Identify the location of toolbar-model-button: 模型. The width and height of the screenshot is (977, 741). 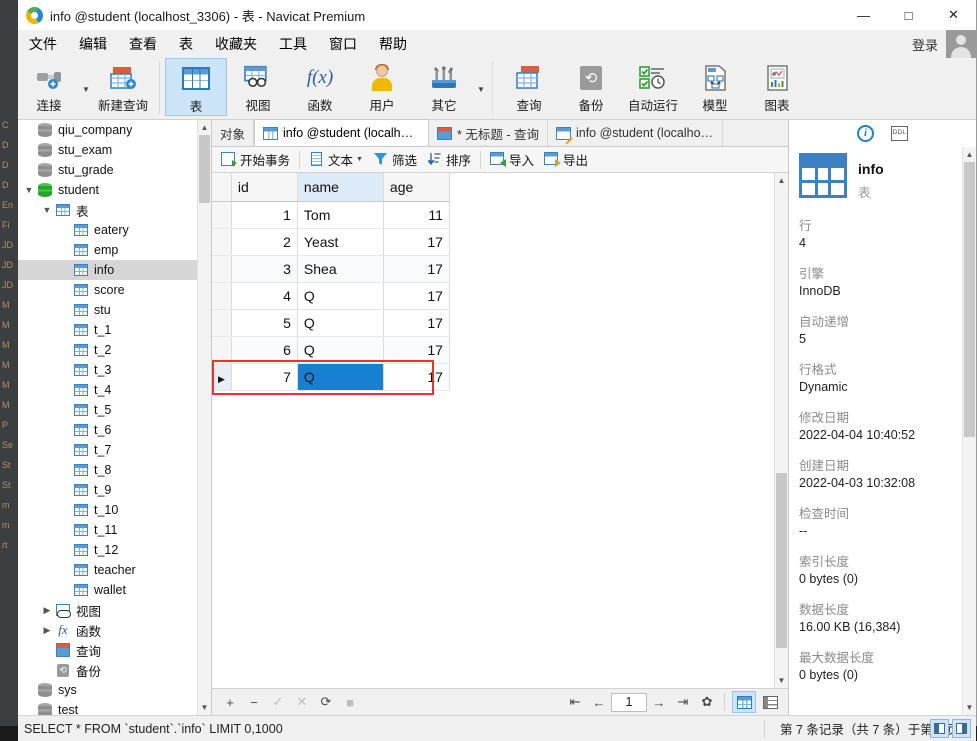
(715, 87).